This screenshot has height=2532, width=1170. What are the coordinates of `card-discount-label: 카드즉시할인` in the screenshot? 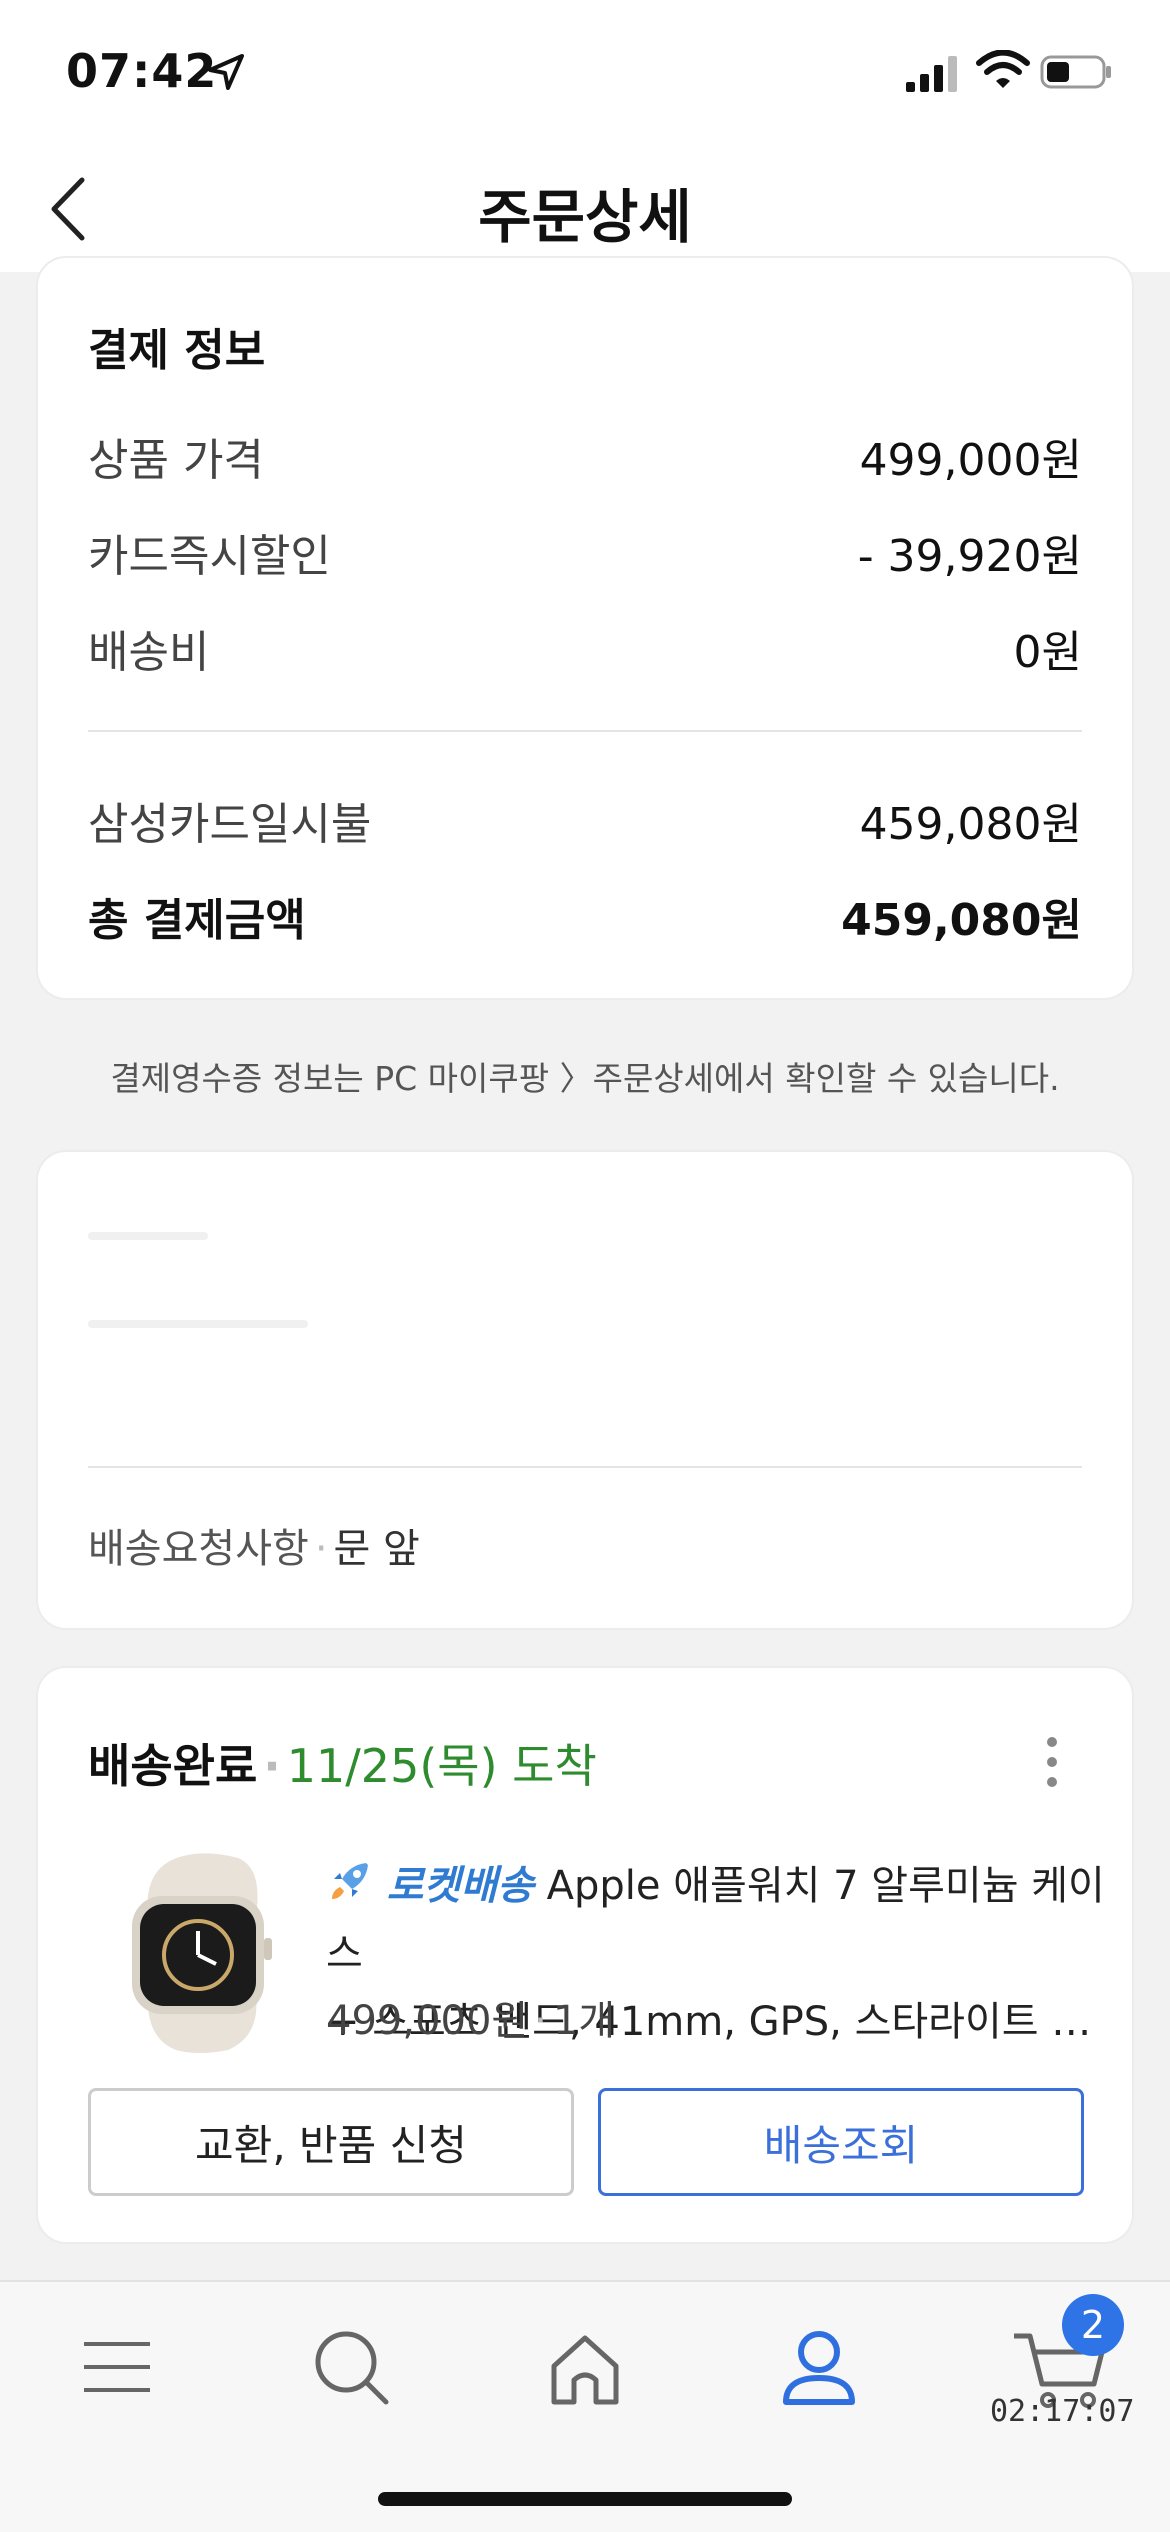 It's located at (209, 556).